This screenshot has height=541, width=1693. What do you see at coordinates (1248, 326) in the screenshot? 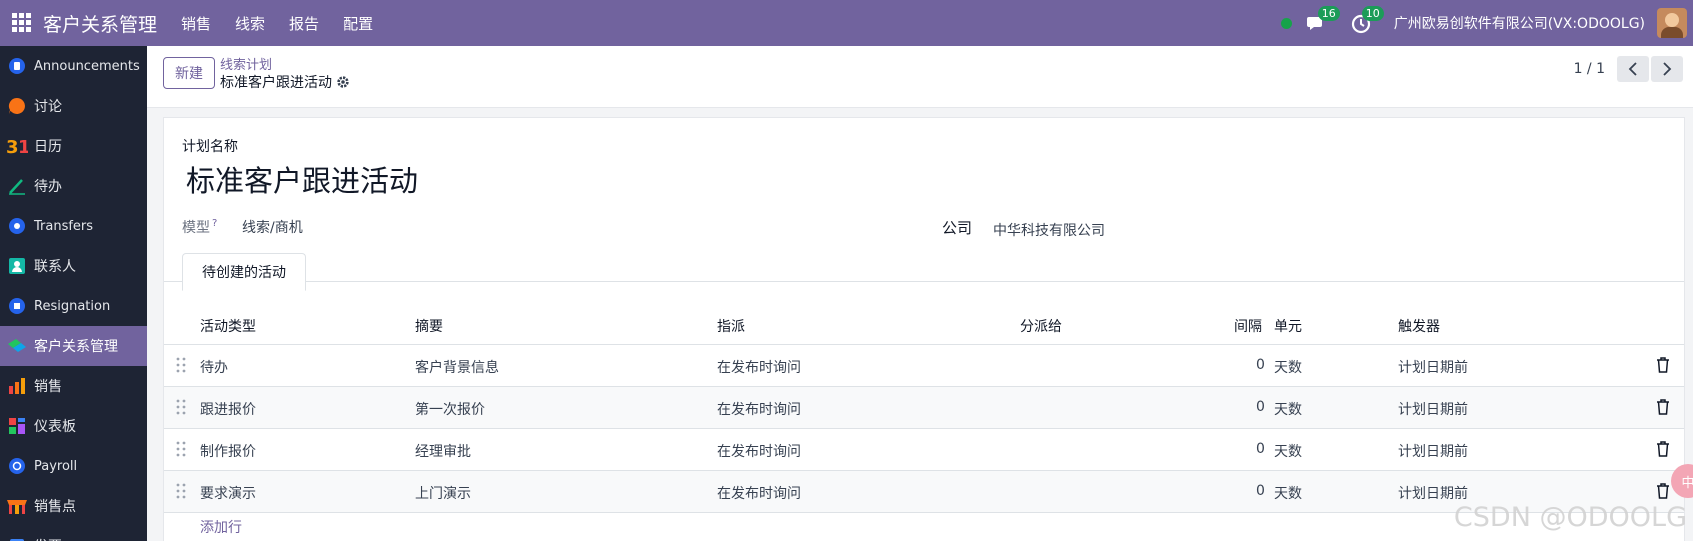
I see `column-interval: 间隔` at bounding box center [1248, 326].